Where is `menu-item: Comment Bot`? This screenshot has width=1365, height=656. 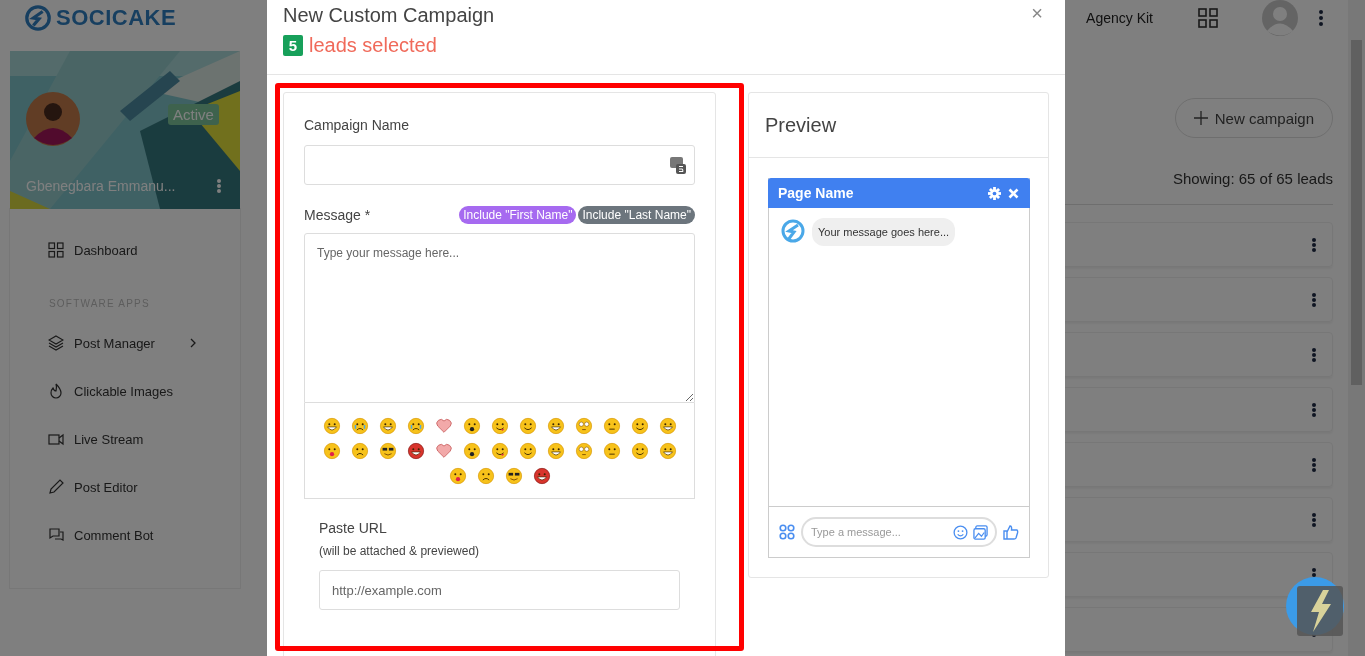 menu-item: Comment Bot is located at coordinates (114, 535).